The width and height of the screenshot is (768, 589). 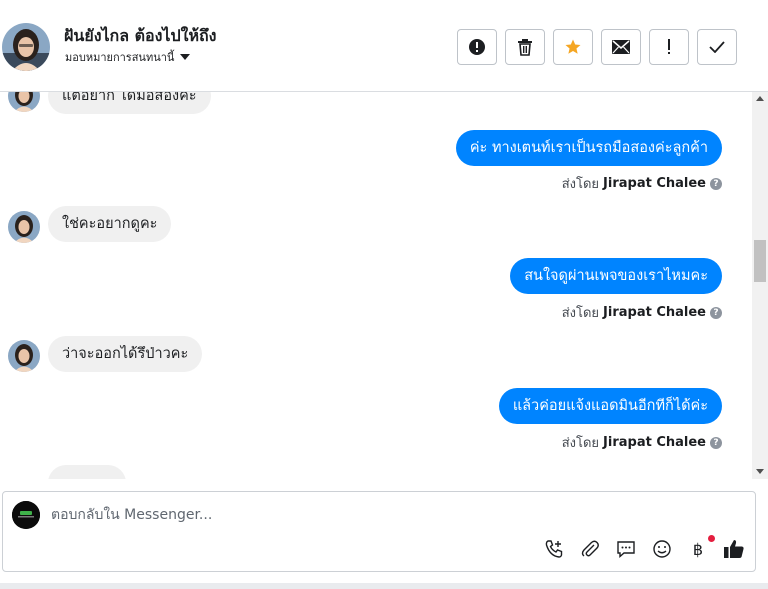 I want to click on reply-composer: ฿, so click(x=379, y=531).